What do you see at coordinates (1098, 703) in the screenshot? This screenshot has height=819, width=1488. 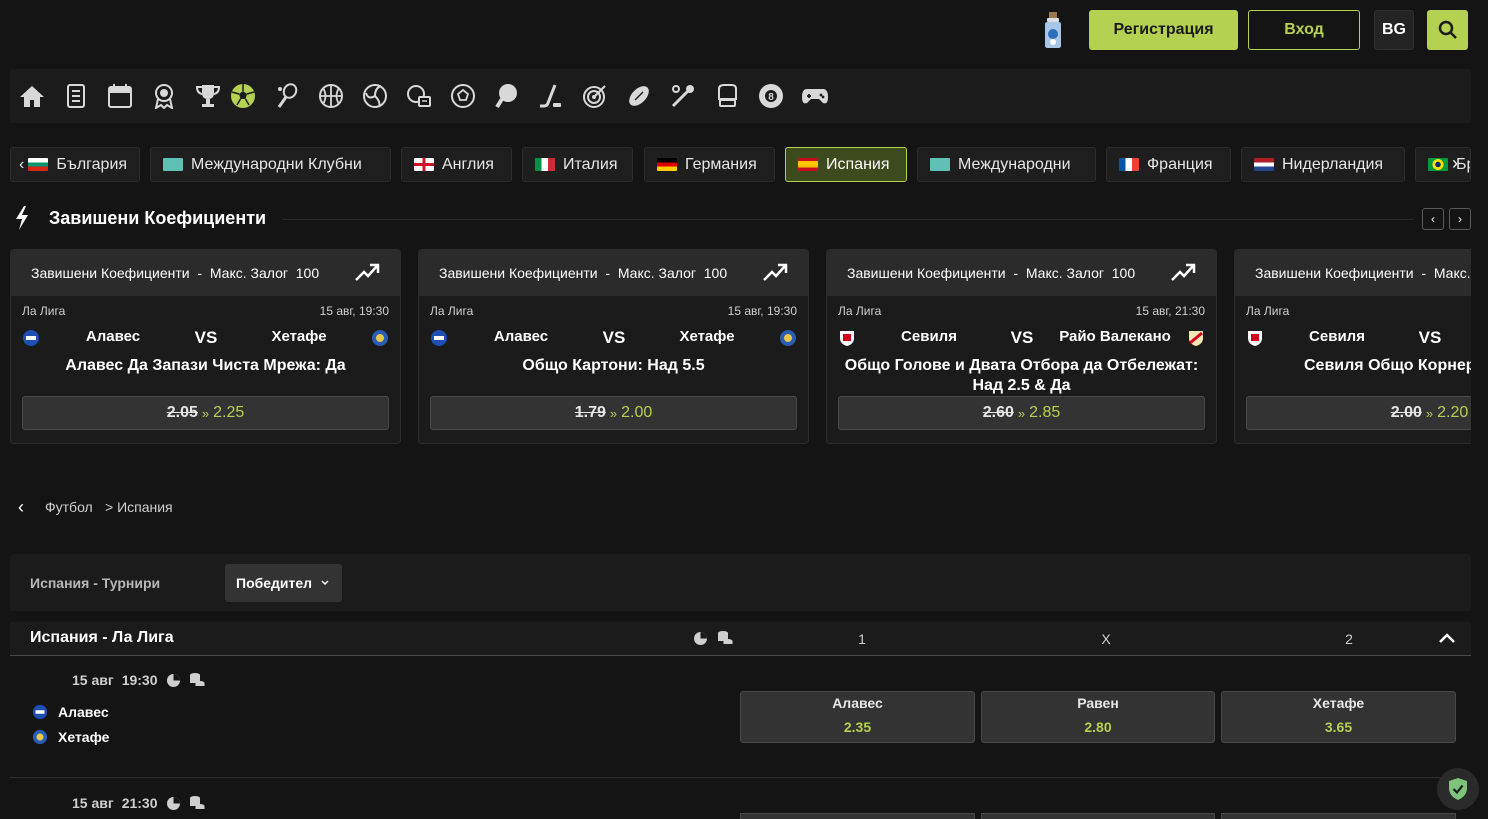 I see `selection-name: Равен` at bounding box center [1098, 703].